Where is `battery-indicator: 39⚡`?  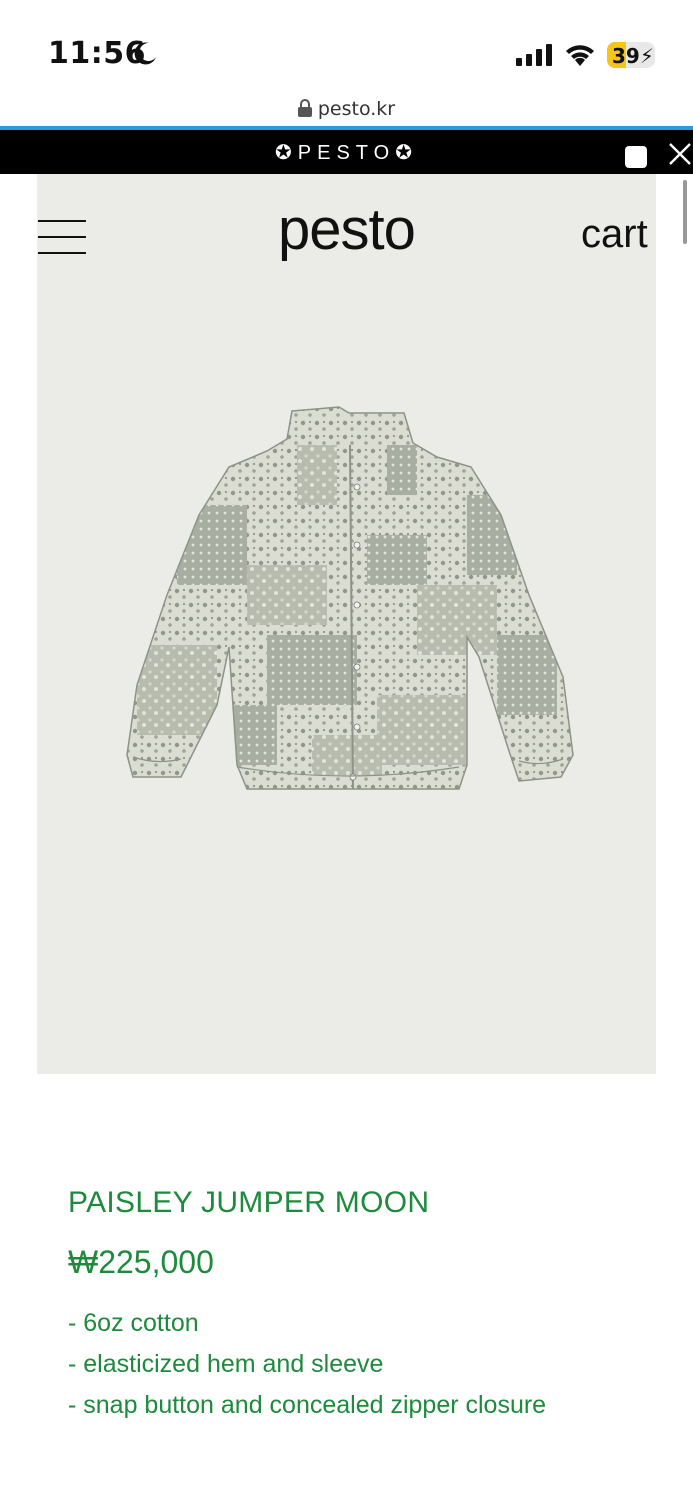
battery-indicator: 39⚡ is located at coordinates (631, 55).